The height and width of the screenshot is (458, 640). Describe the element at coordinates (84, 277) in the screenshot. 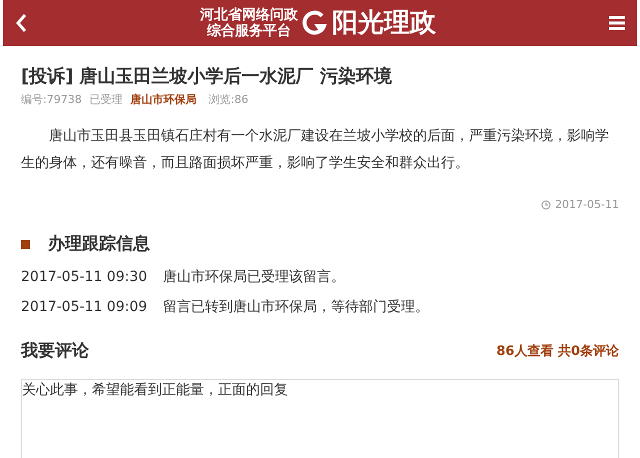

I see `entry-time: 2017-05-11 09:30` at that location.